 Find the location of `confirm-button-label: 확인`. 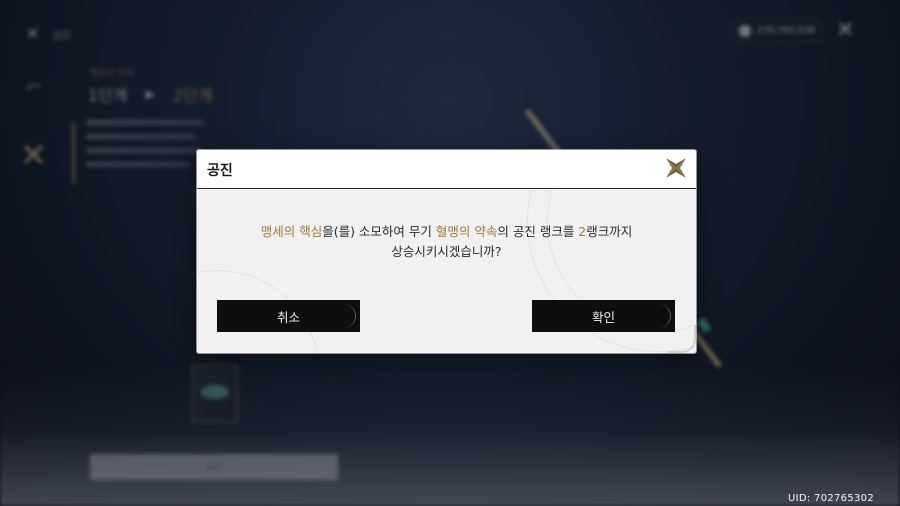

confirm-button-label: 확인 is located at coordinates (603, 317).